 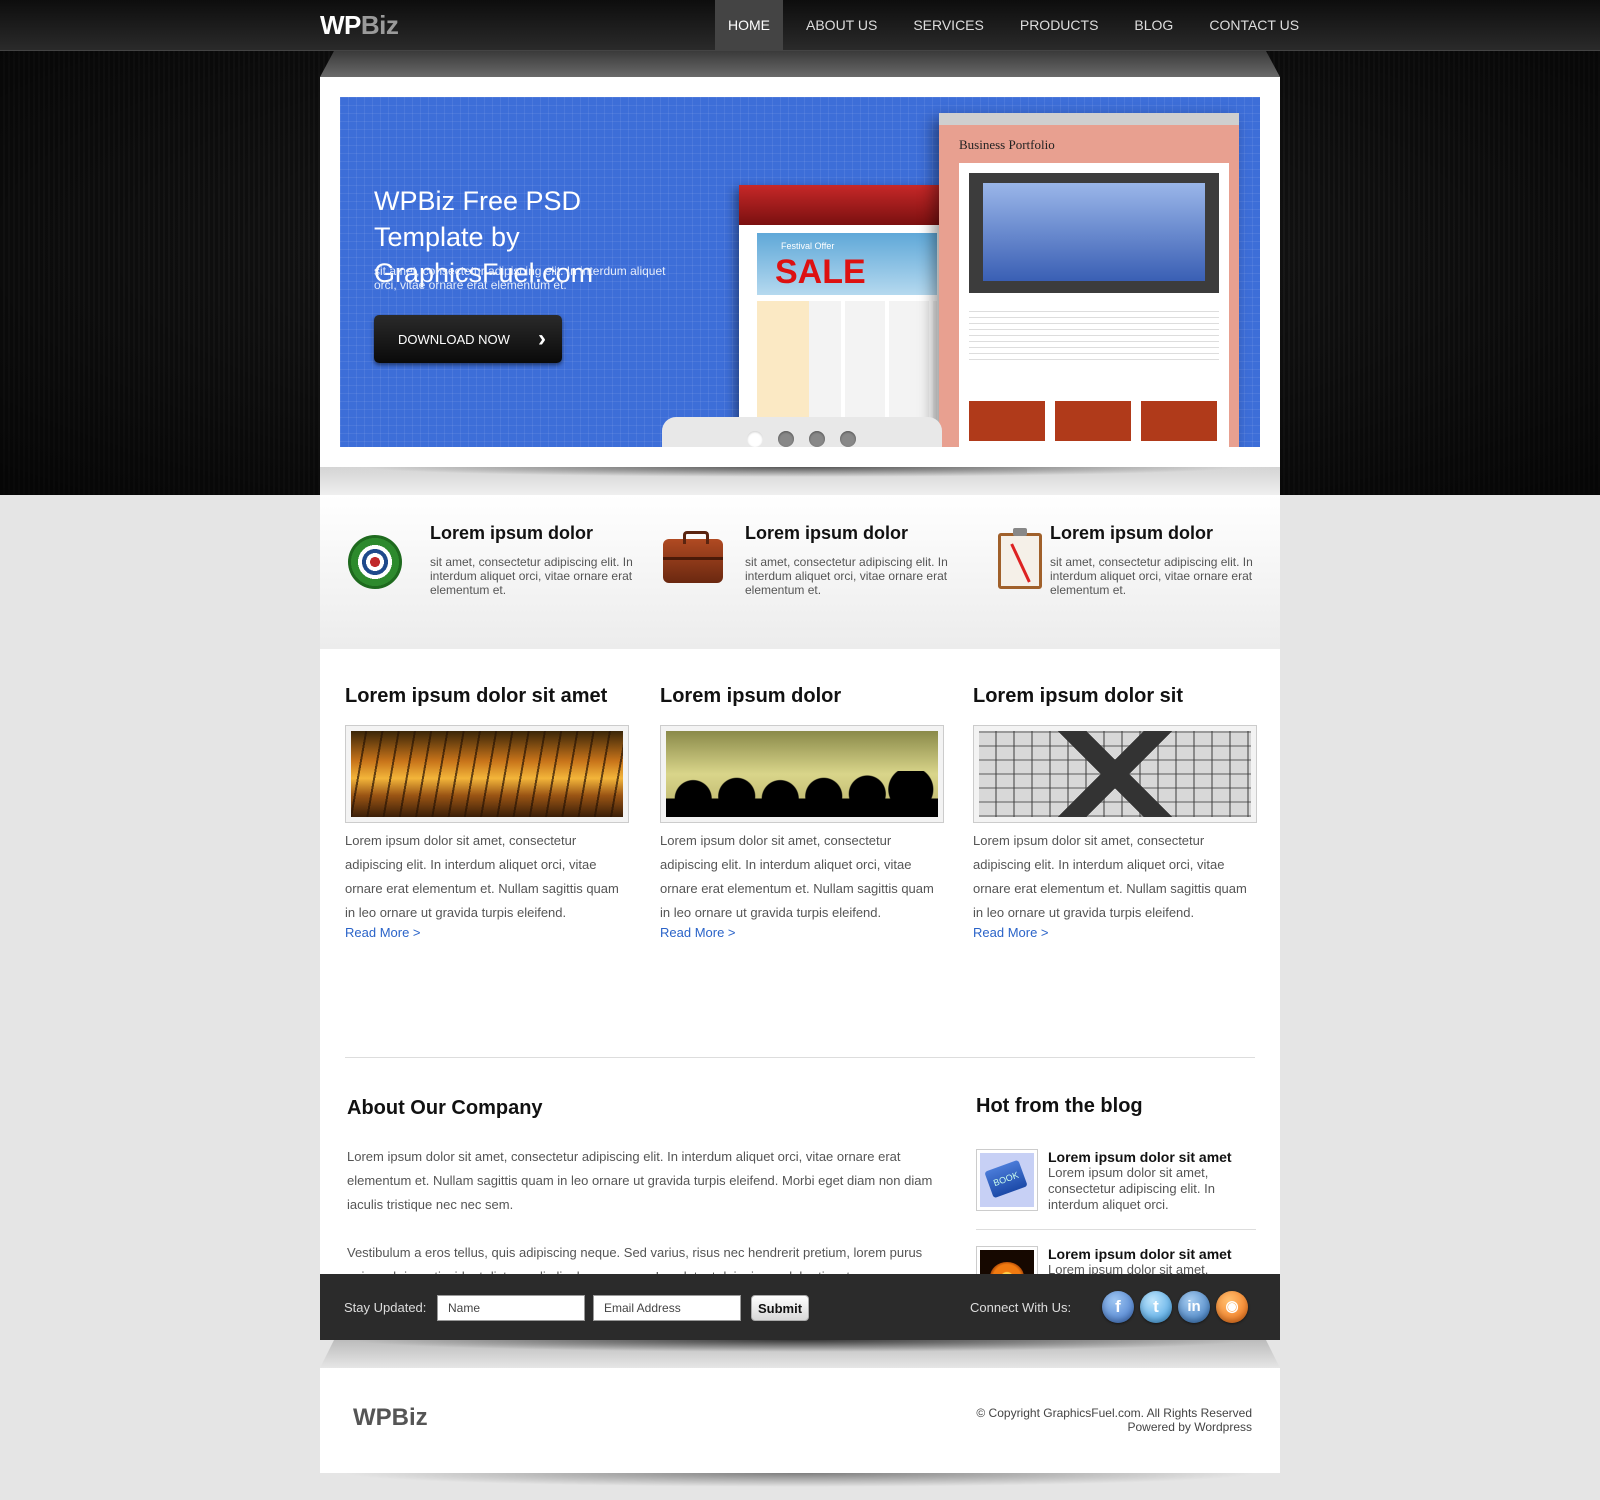 I want to click on footer-logo: WPBiz, so click(x=390, y=1418).